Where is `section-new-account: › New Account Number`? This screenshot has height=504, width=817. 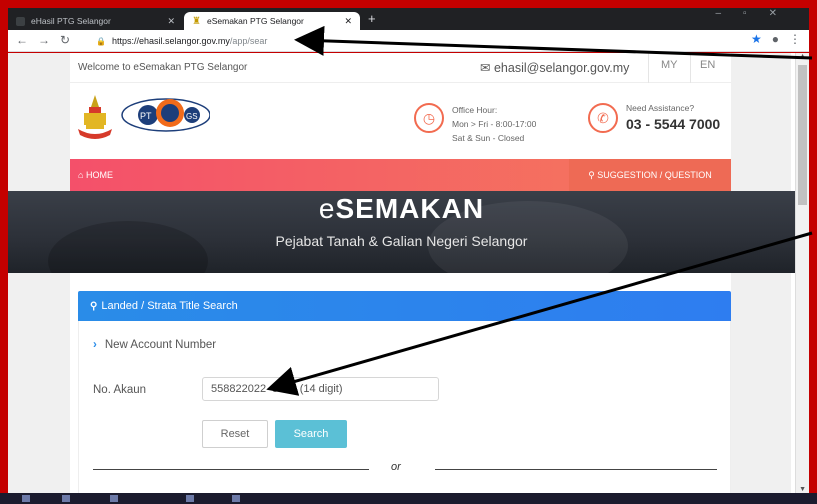 section-new-account: › New Account Number is located at coordinates (154, 345).